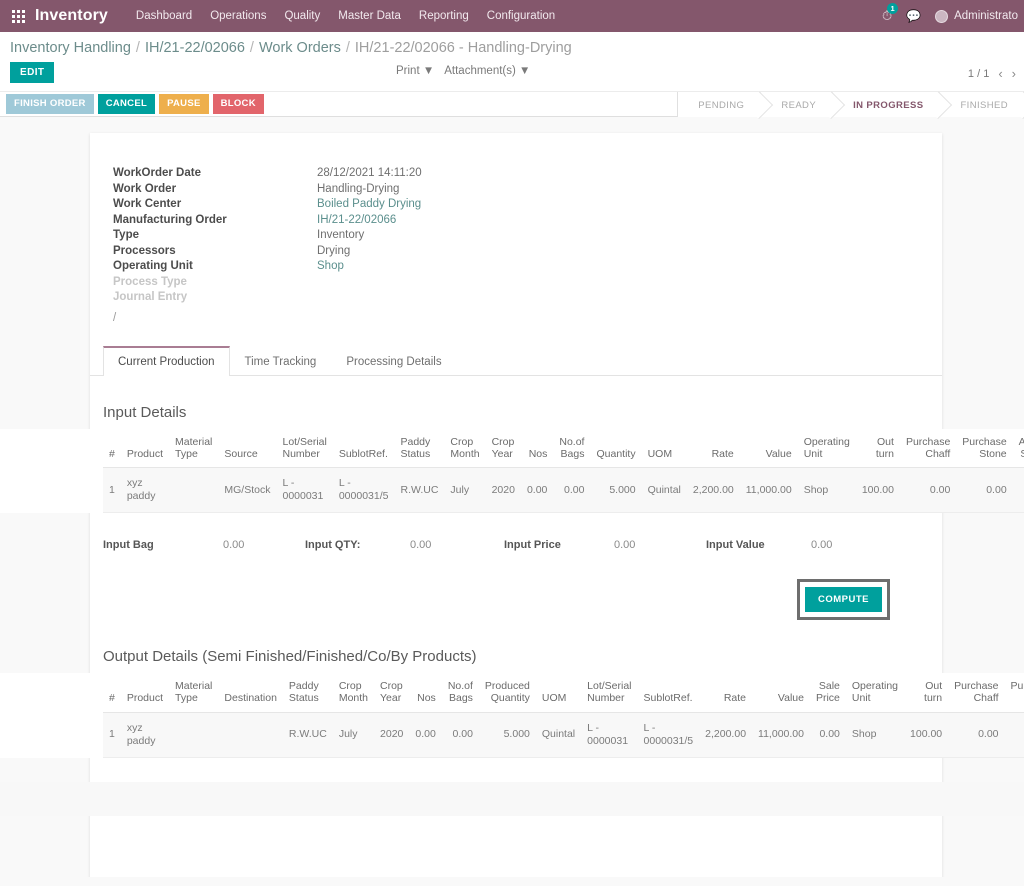 This screenshot has width=1024, height=886. Describe the element at coordinates (726, 735) in the screenshot. I see `cell-rate: 2,200.00` at that location.